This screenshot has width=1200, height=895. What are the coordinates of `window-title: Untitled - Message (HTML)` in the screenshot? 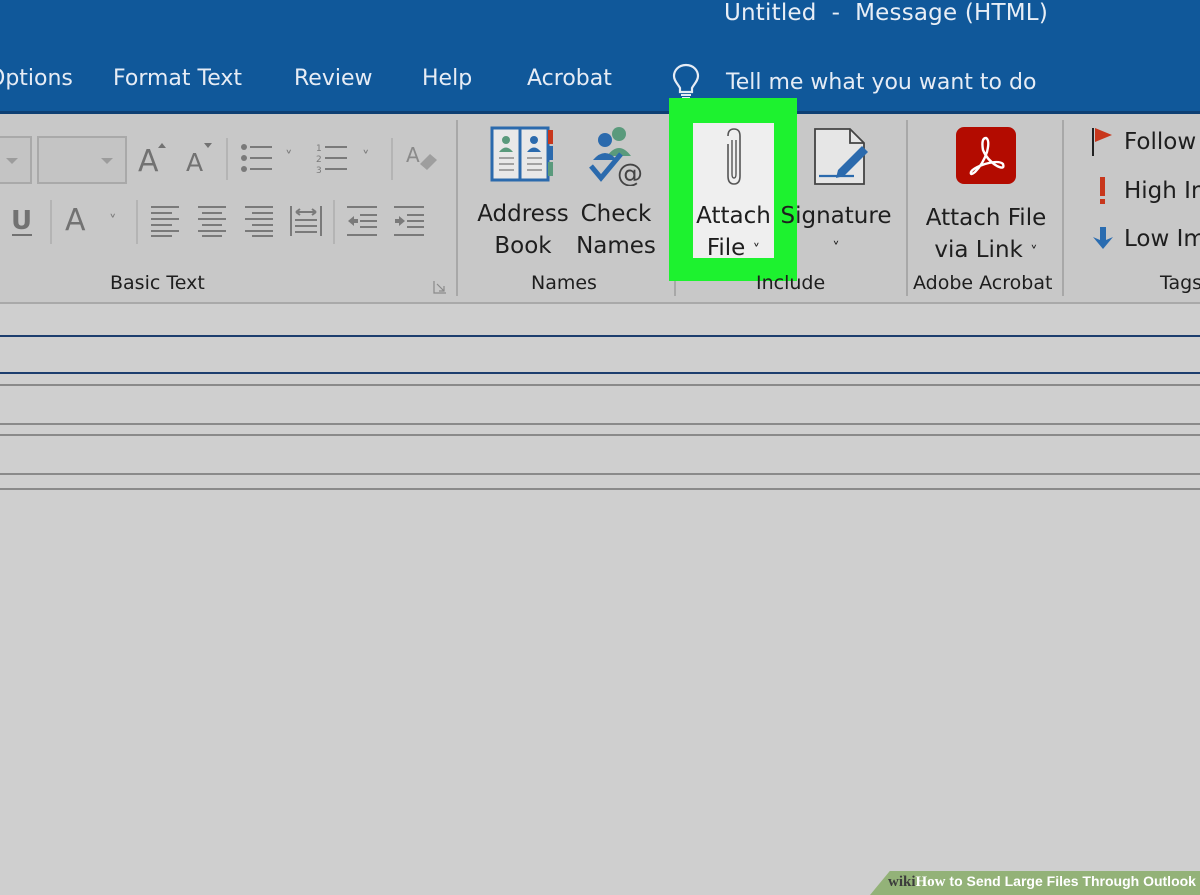 It's located at (886, 13).